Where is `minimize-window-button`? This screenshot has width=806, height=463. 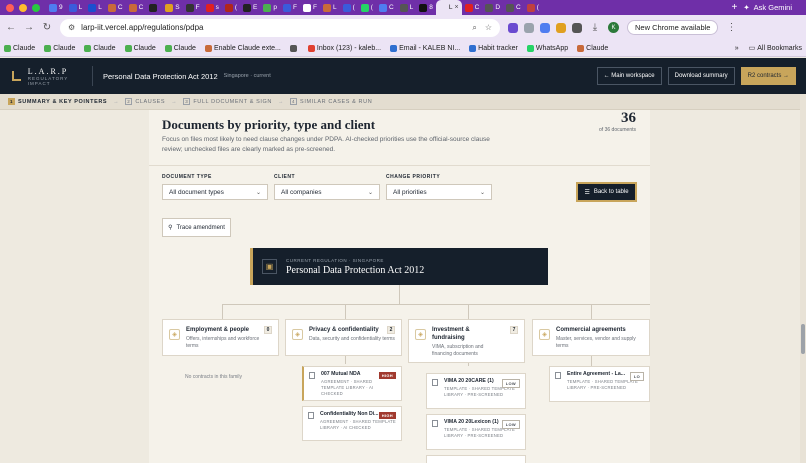 minimize-window-button is located at coordinates (23, 7).